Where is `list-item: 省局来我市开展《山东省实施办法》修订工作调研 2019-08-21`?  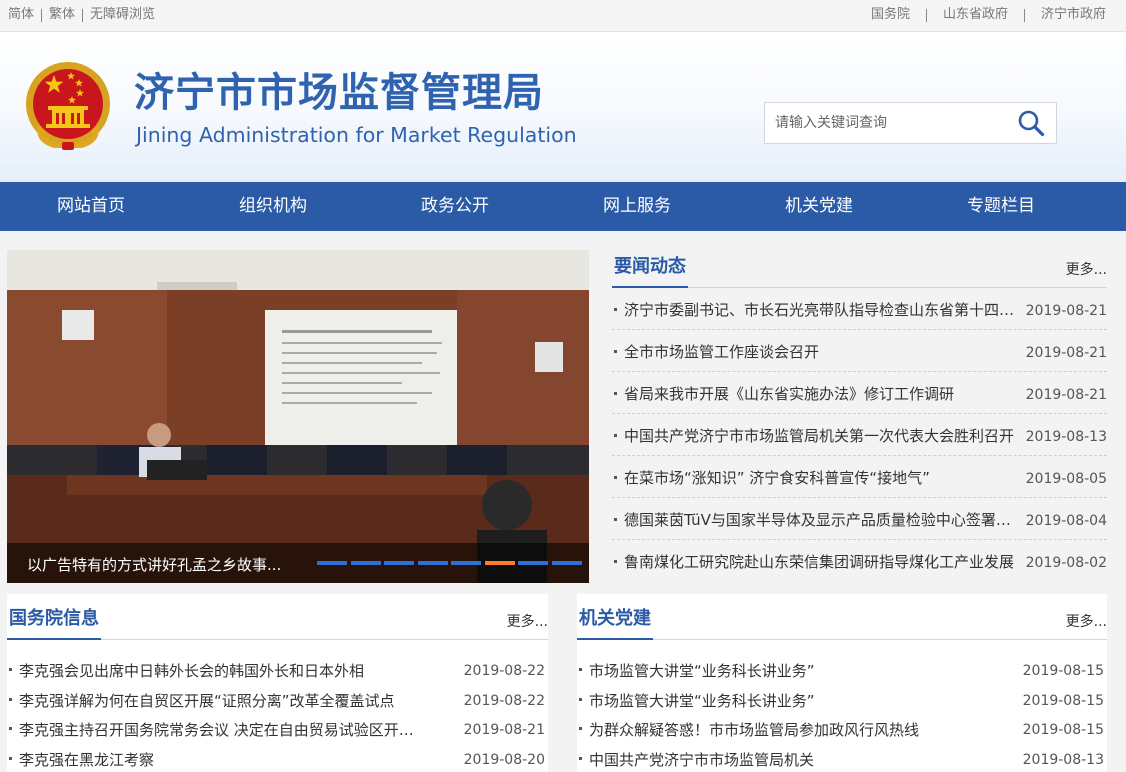 list-item: 省局来我市开展《山东省实施办法》修订工作调研 2019-08-21 is located at coordinates (859, 393).